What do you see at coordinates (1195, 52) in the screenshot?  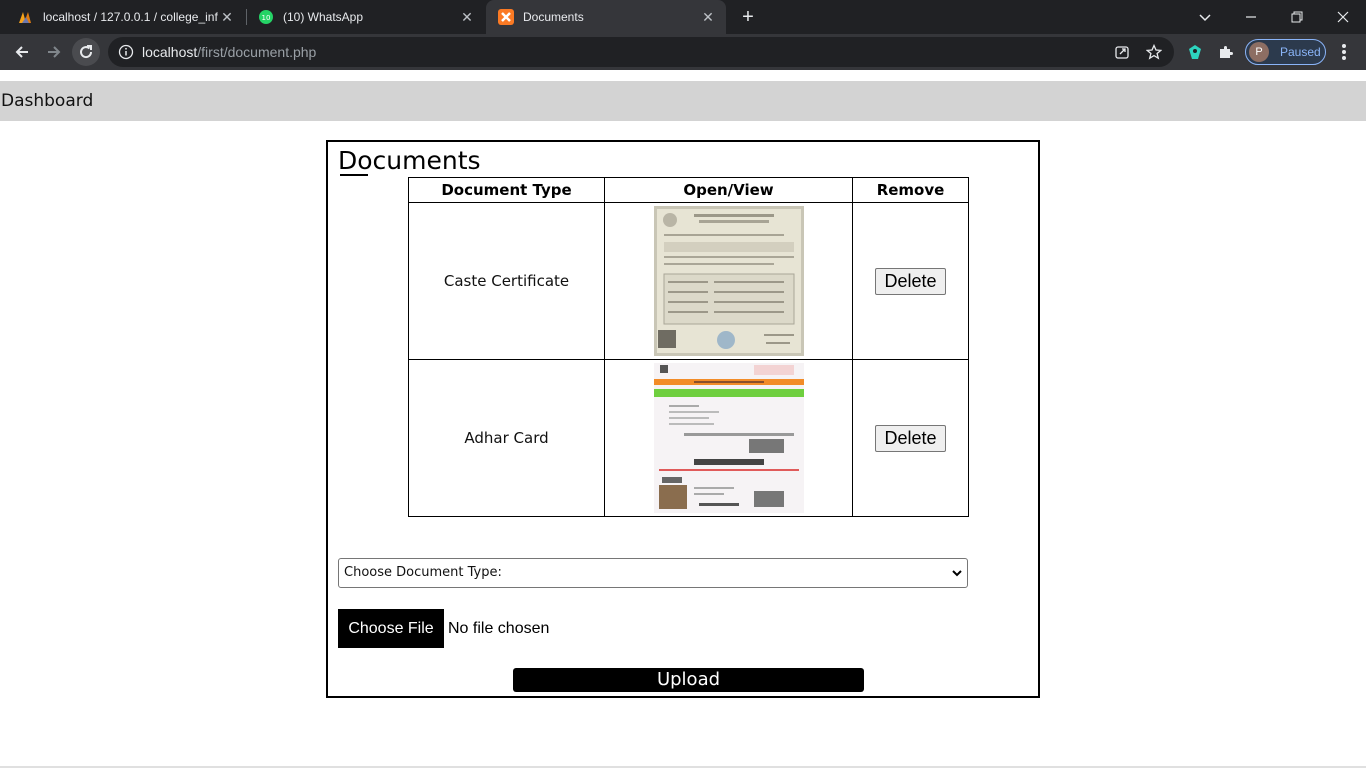 I see `extension-icon` at bounding box center [1195, 52].